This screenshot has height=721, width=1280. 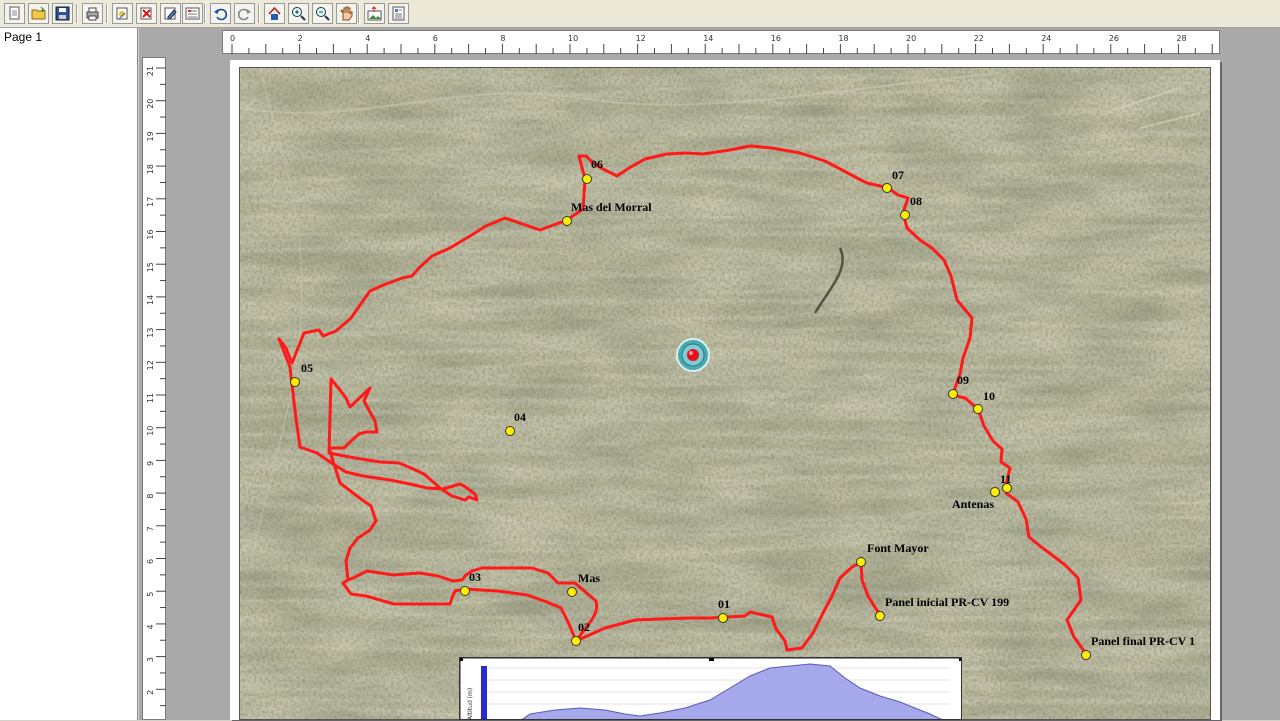 What do you see at coordinates (721, 42) in the screenshot?
I see `horizontal-ruler: 0 2 4 6 8 10 12 14 16 18 20 22 24 26 28` at bounding box center [721, 42].